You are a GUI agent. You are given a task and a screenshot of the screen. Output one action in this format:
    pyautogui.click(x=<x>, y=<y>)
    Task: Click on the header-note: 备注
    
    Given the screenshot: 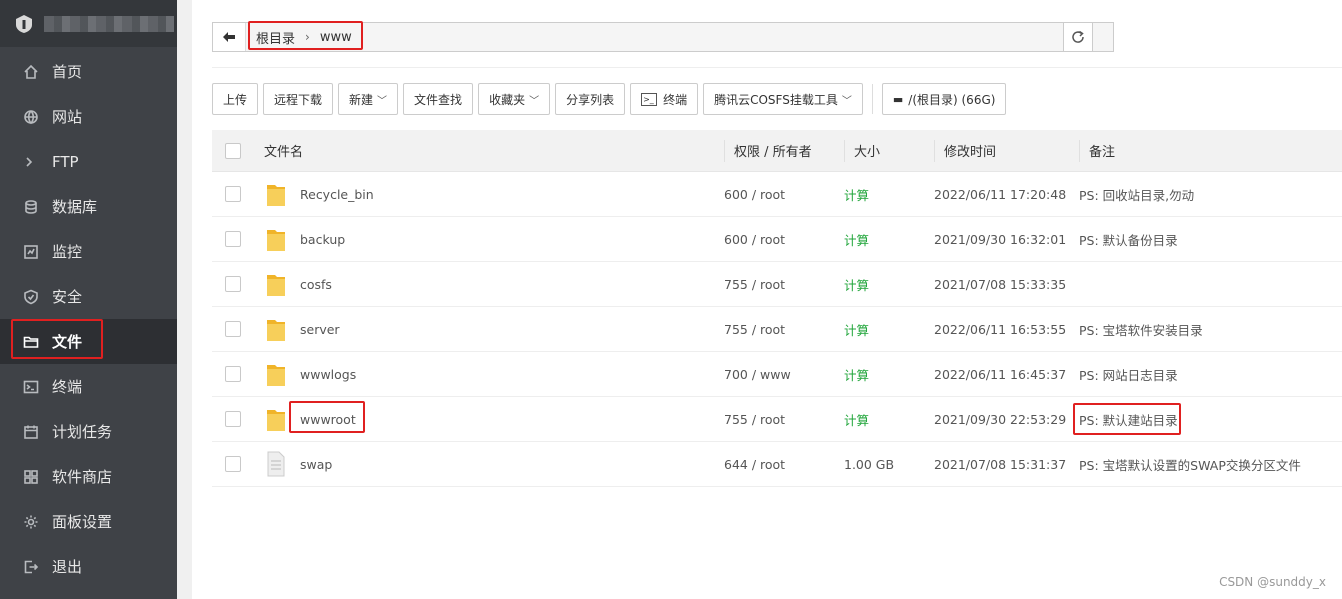 What is the action you would take?
    pyautogui.click(x=1210, y=151)
    